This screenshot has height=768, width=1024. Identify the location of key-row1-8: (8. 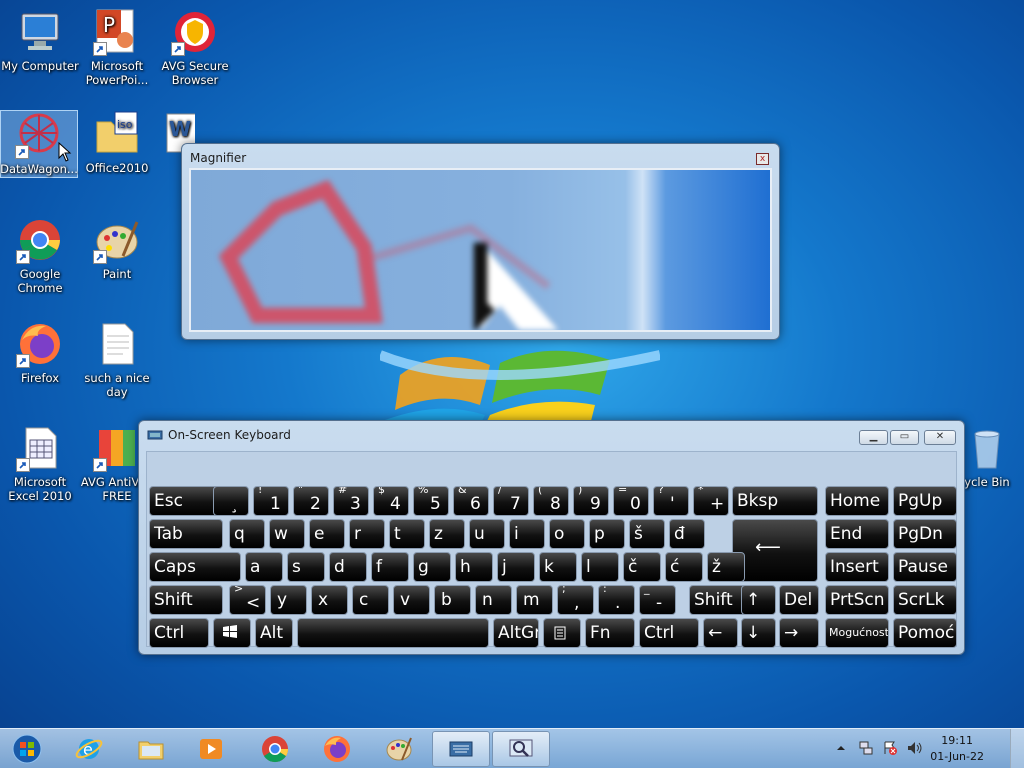
(551, 501).